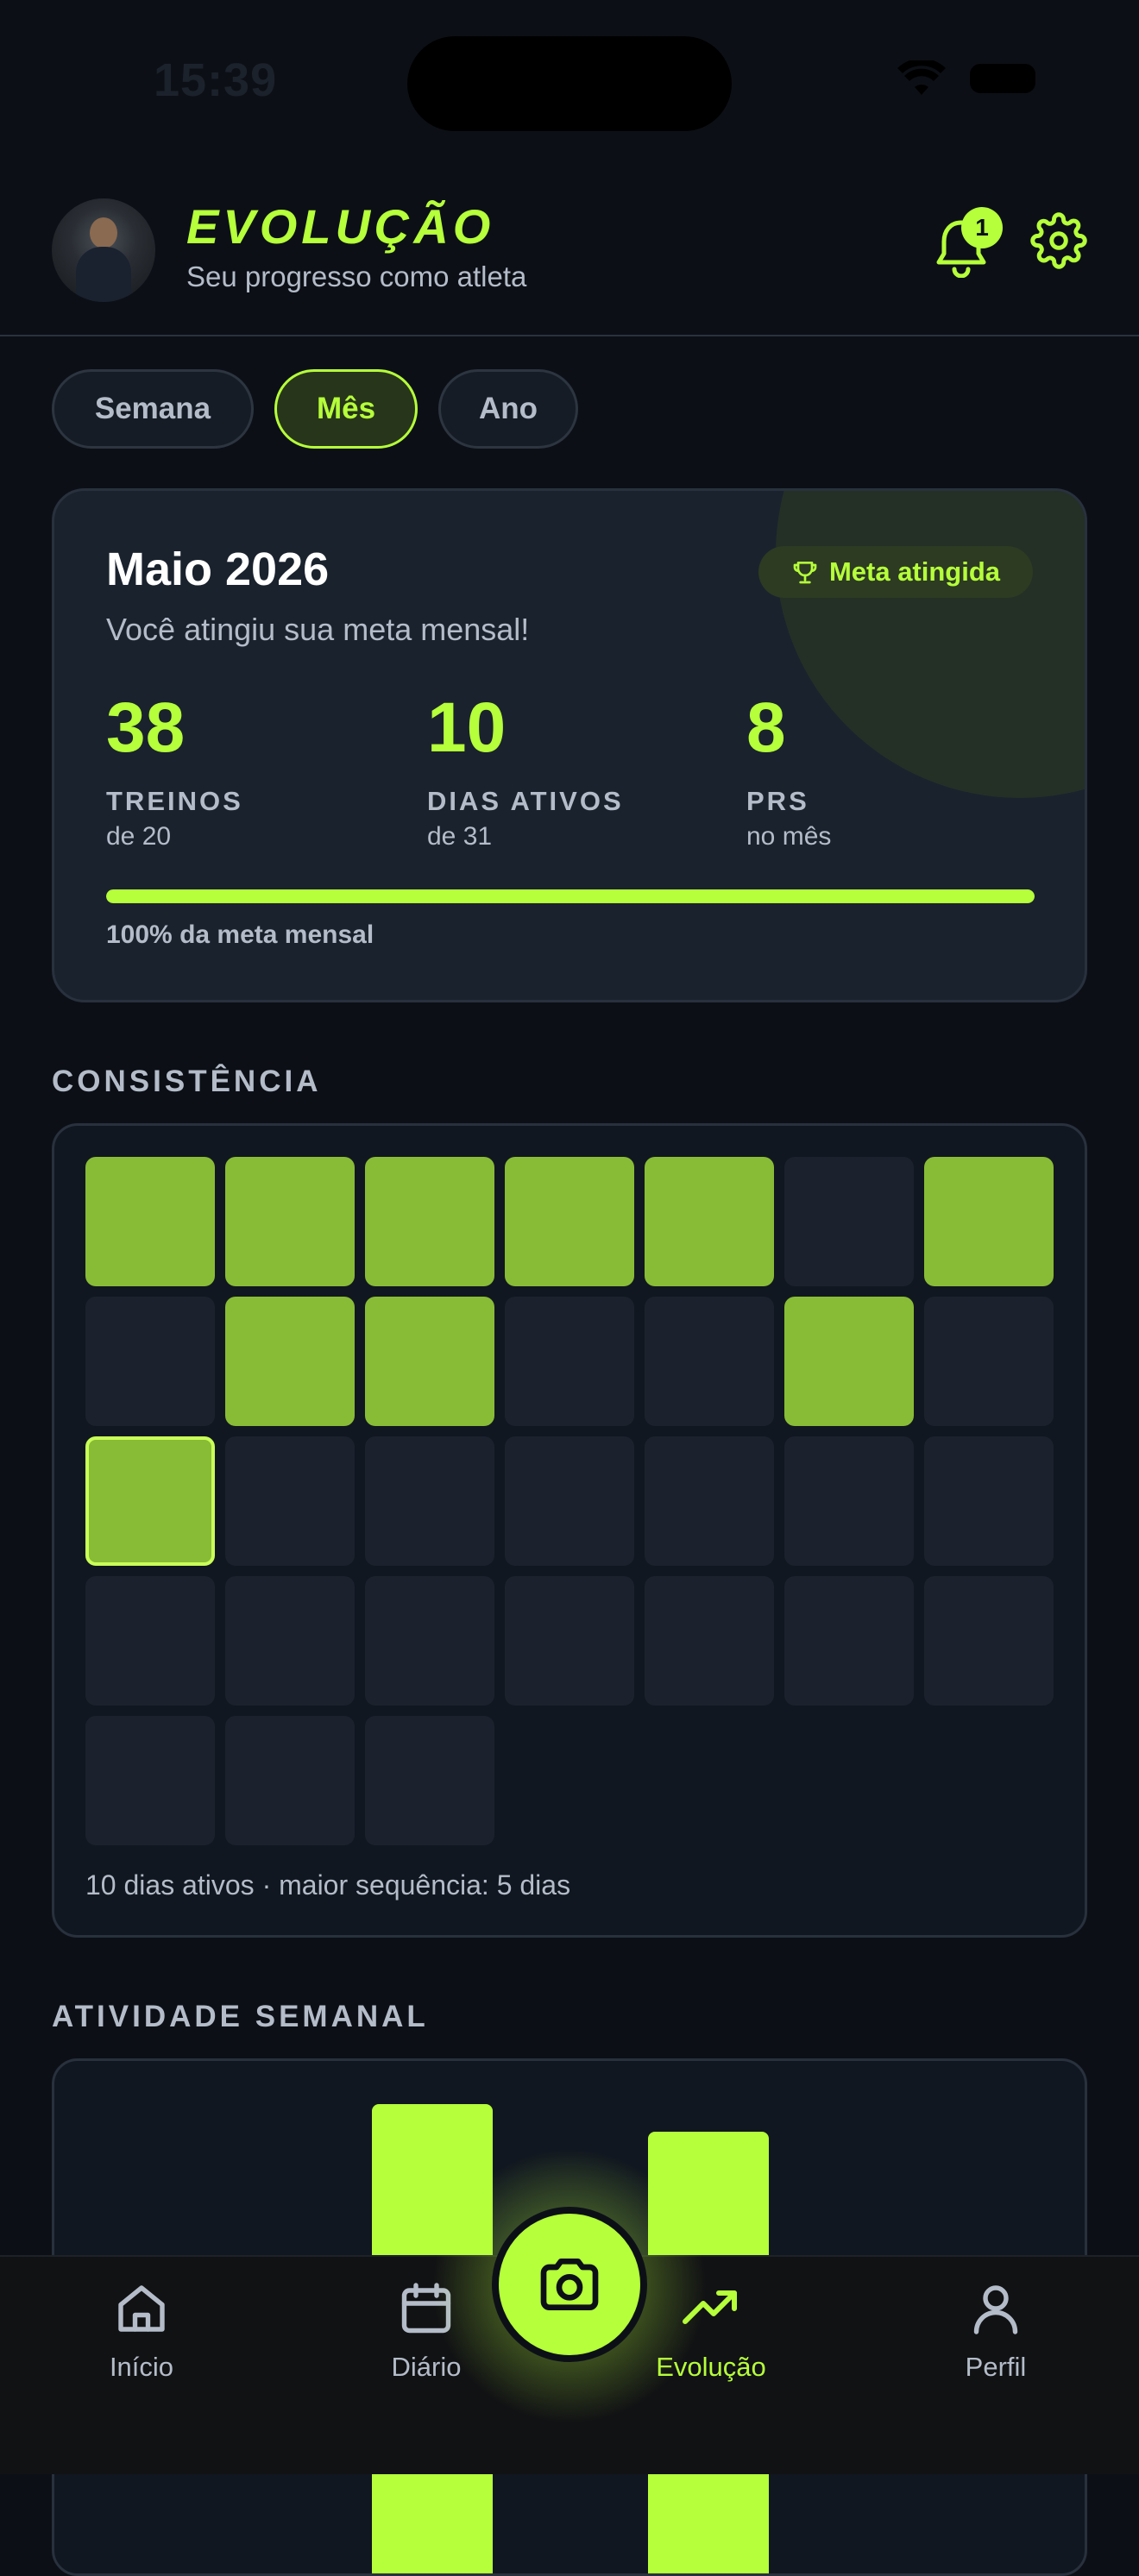 This screenshot has height=2576, width=1139. Describe the element at coordinates (914, 571) in the screenshot. I see `goal-reached-label: Meta atingida` at that location.